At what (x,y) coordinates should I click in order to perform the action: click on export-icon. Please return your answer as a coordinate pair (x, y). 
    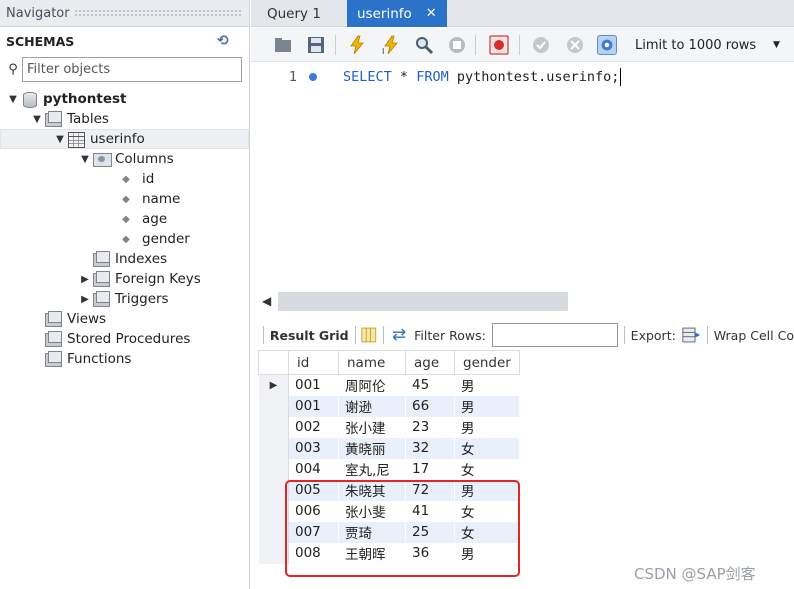
    Looking at the image, I should click on (691, 335).